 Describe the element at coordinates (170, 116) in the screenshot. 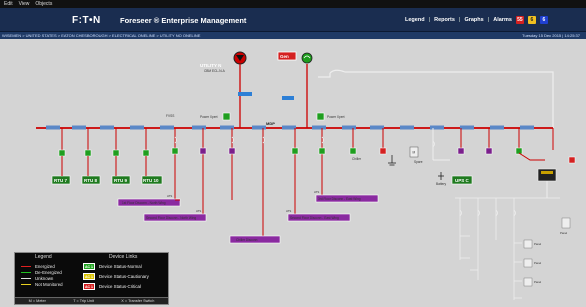

I see `fvss-label: FVSS` at that location.